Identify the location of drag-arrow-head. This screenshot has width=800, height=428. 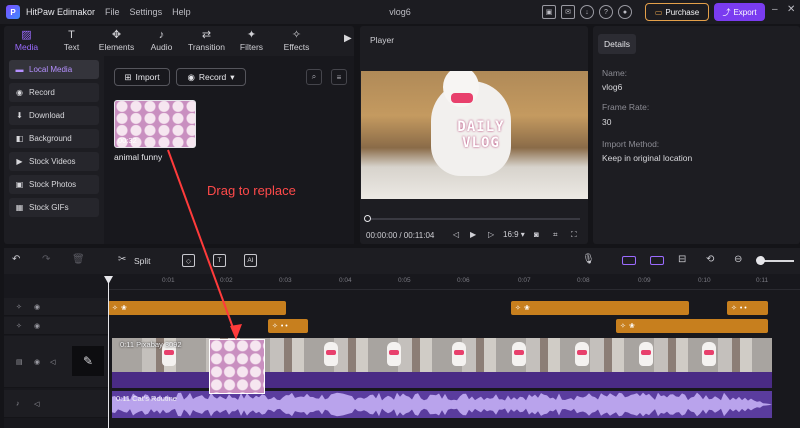
(236, 332).